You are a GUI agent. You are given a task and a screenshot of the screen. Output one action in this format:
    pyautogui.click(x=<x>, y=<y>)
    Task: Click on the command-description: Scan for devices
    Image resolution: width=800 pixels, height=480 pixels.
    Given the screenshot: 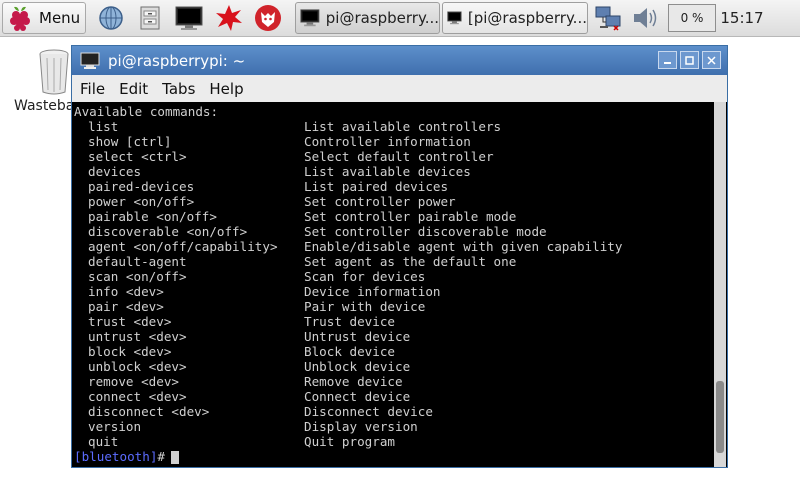 What is the action you would take?
    pyautogui.click(x=365, y=276)
    